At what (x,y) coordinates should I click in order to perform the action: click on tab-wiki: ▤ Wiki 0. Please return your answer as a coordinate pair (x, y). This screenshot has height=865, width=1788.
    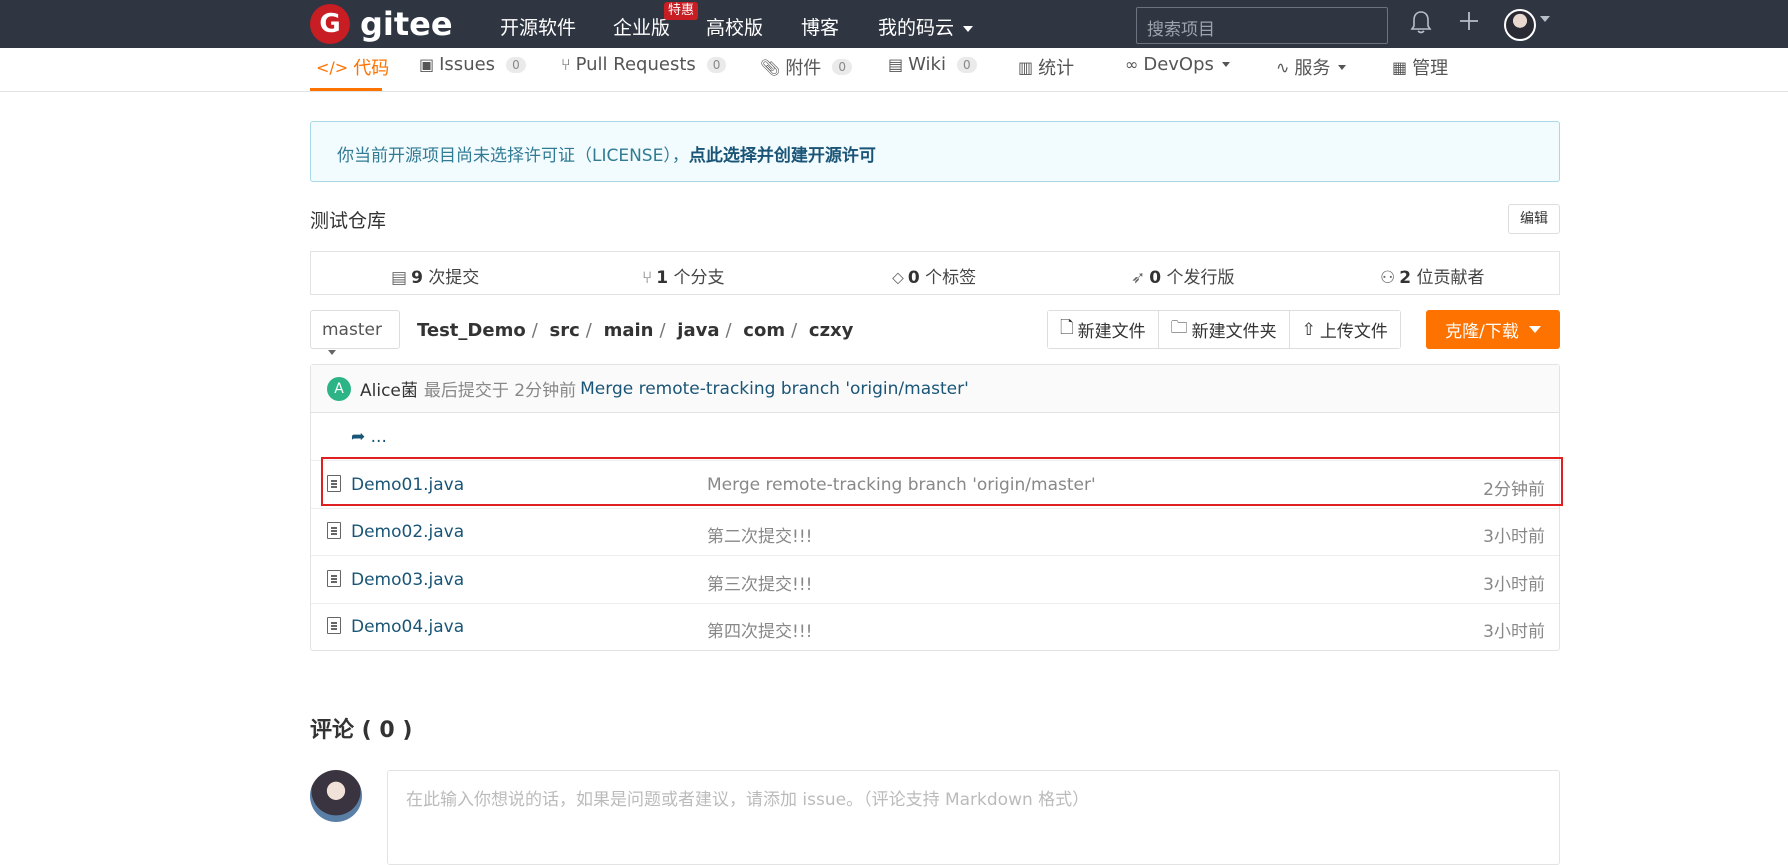
    Looking at the image, I should click on (932, 64).